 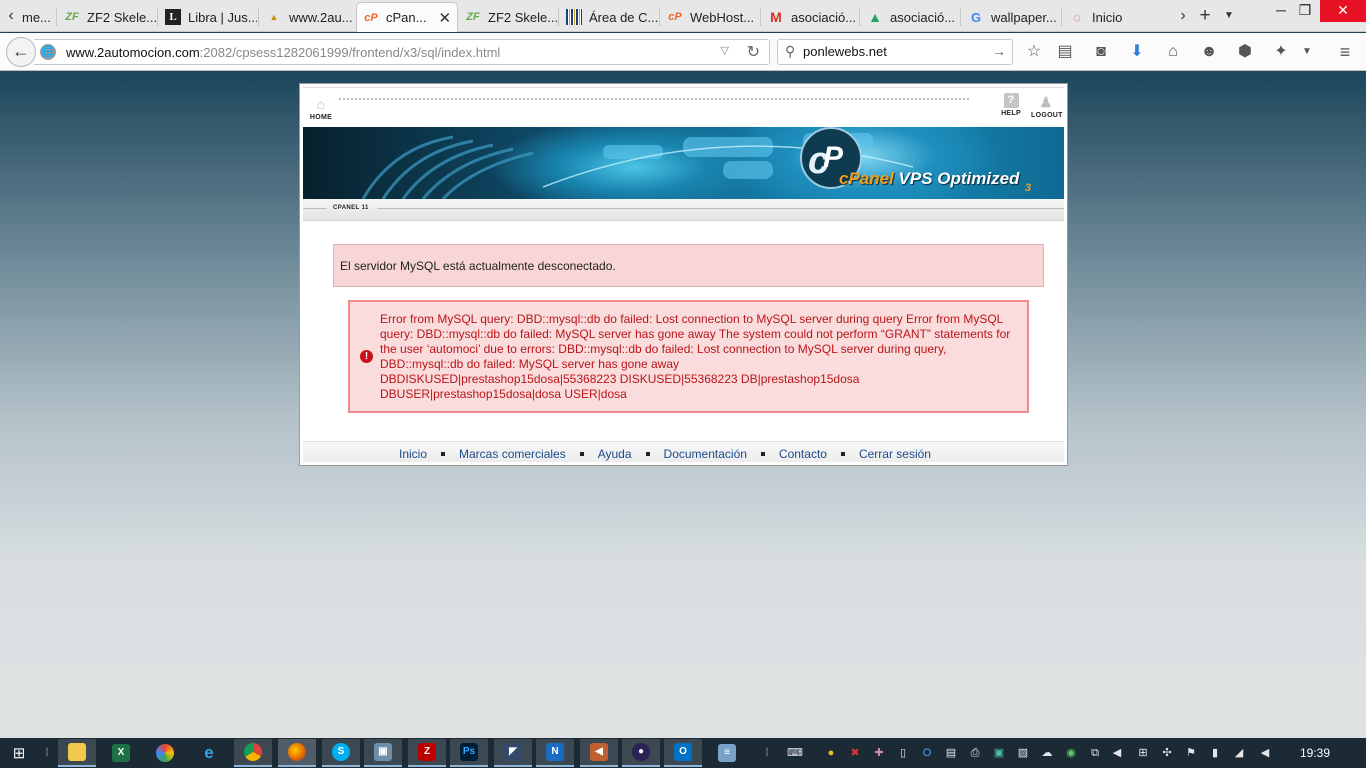 What do you see at coordinates (1023, 753) in the screenshot?
I see `tray-app-7-icon: ▧` at bounding box center [1023, 753].